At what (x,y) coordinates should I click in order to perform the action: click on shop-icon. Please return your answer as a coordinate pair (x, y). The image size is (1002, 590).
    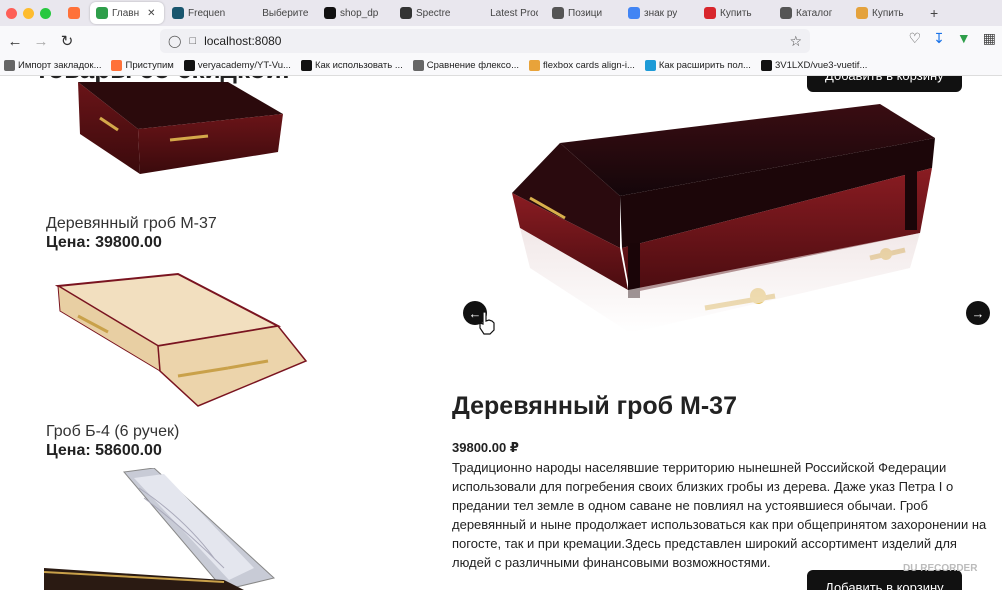
    Looking at the image, I should click on (710, 13).